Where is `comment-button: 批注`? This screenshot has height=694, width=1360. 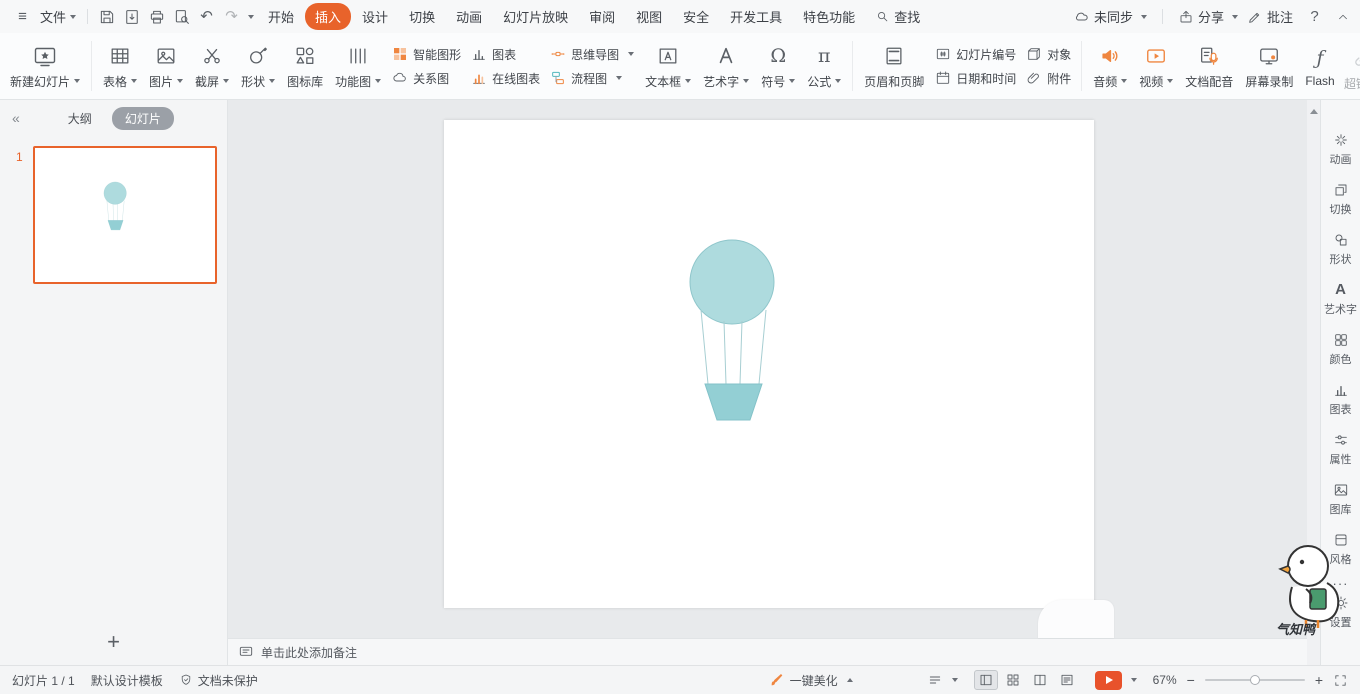 comment-button: 批注 is located at coordinates (1270, 16).